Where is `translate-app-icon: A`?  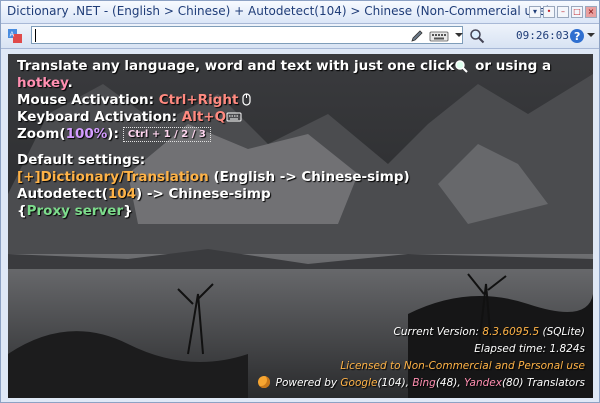 translate-app-icon: A is located at coordinates (15, 36).